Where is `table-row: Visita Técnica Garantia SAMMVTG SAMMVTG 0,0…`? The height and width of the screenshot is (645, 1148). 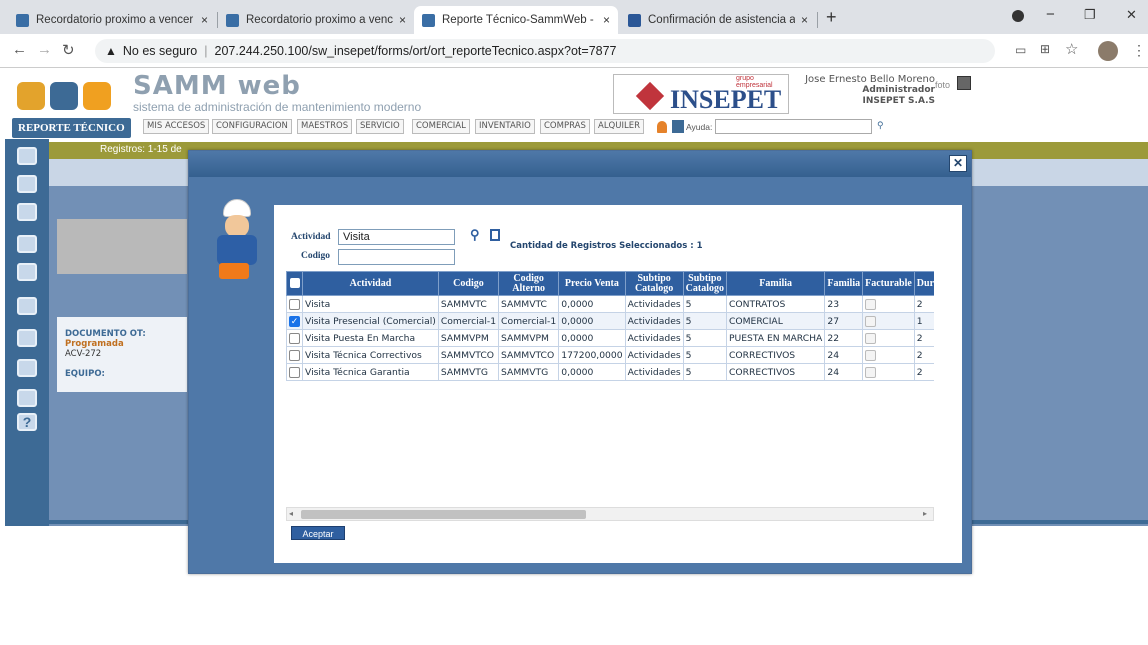 table-row: Visita Técnica Garantia SAMMVTG SAMMVTG 0,0… is located at coordinates (610, 372).